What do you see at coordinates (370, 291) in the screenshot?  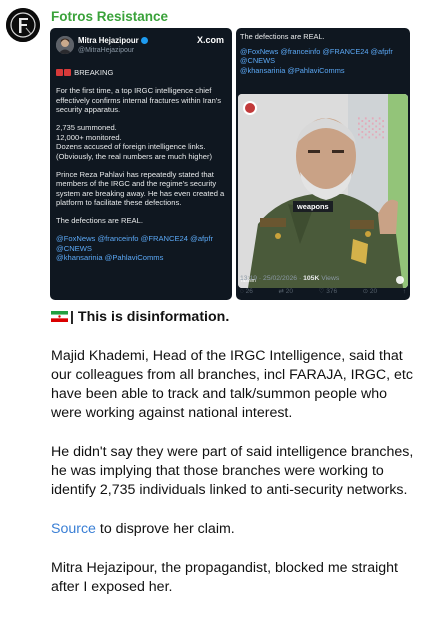 I see `bookmark-action: ⊙ 20` at bounding box center [370, 291].